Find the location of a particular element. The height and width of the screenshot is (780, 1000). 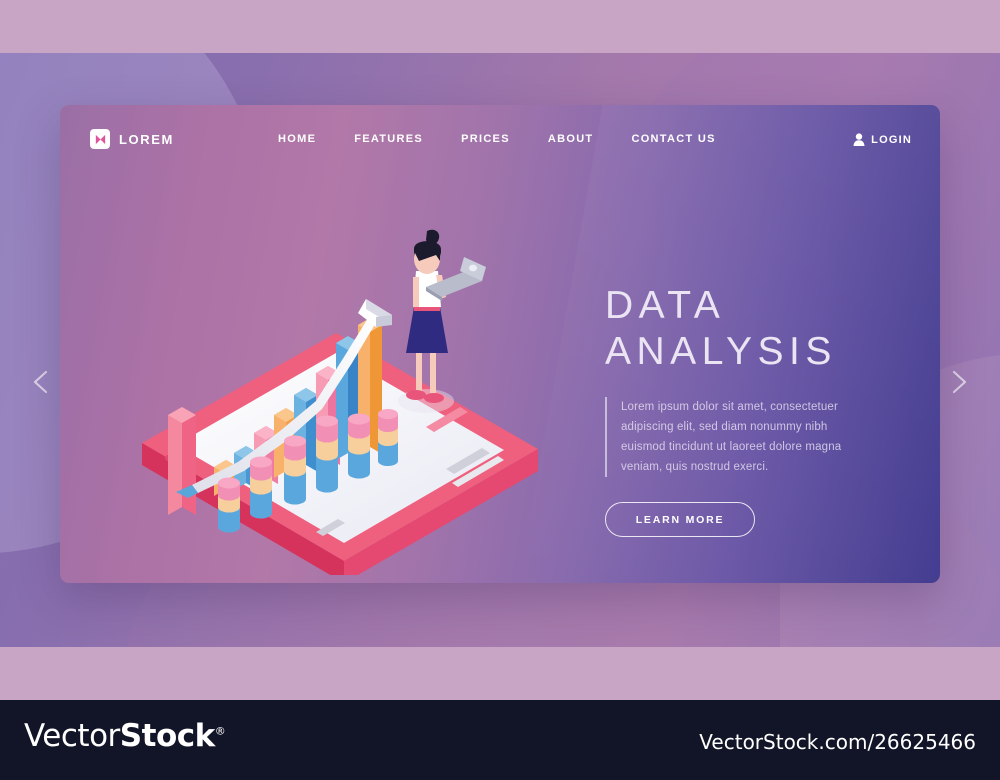

frame-band-top is located at coordinates (500, 26).